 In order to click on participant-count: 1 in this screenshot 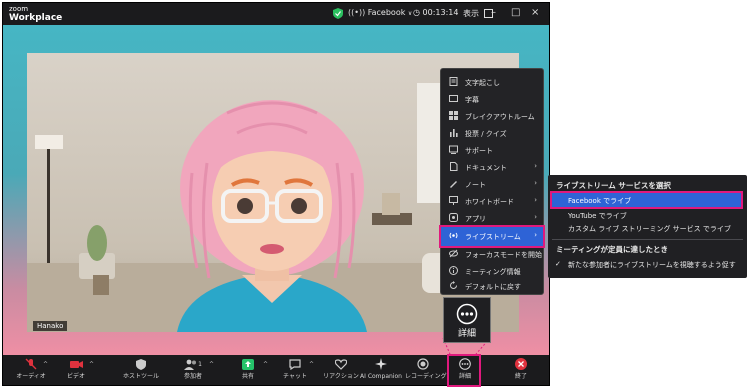, I will do `click(200, 364)`.